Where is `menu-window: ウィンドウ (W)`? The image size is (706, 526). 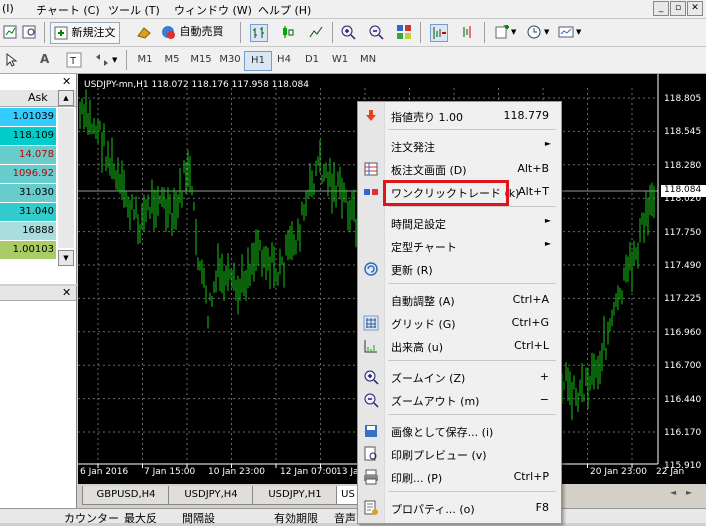 menu-window: ウィンドウ (W) is located at coordinates (213, 10).